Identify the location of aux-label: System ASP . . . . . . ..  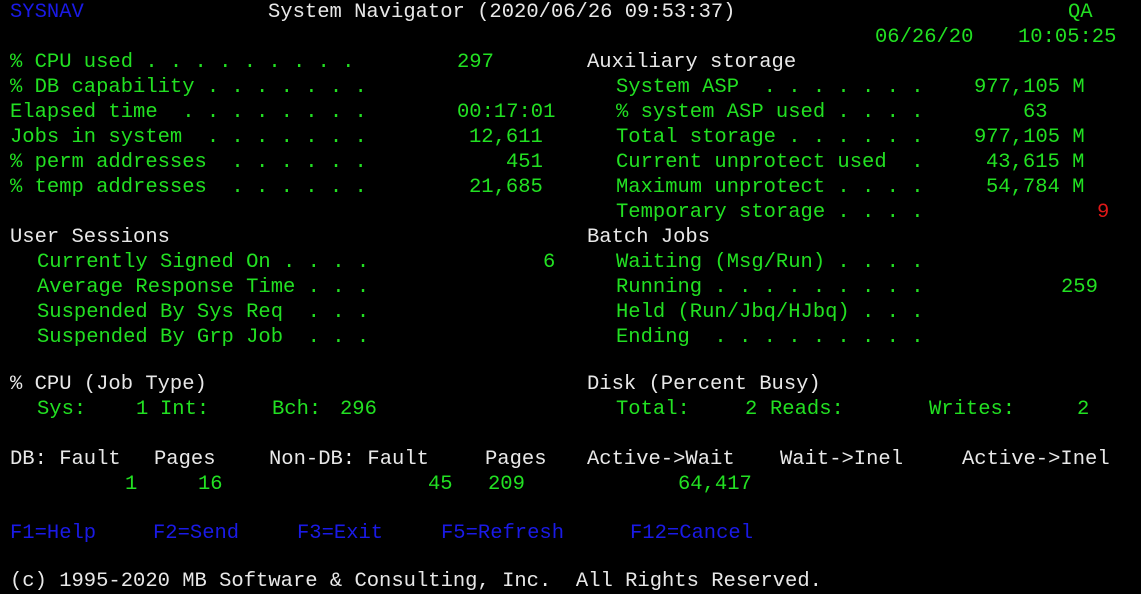
(770, 87).